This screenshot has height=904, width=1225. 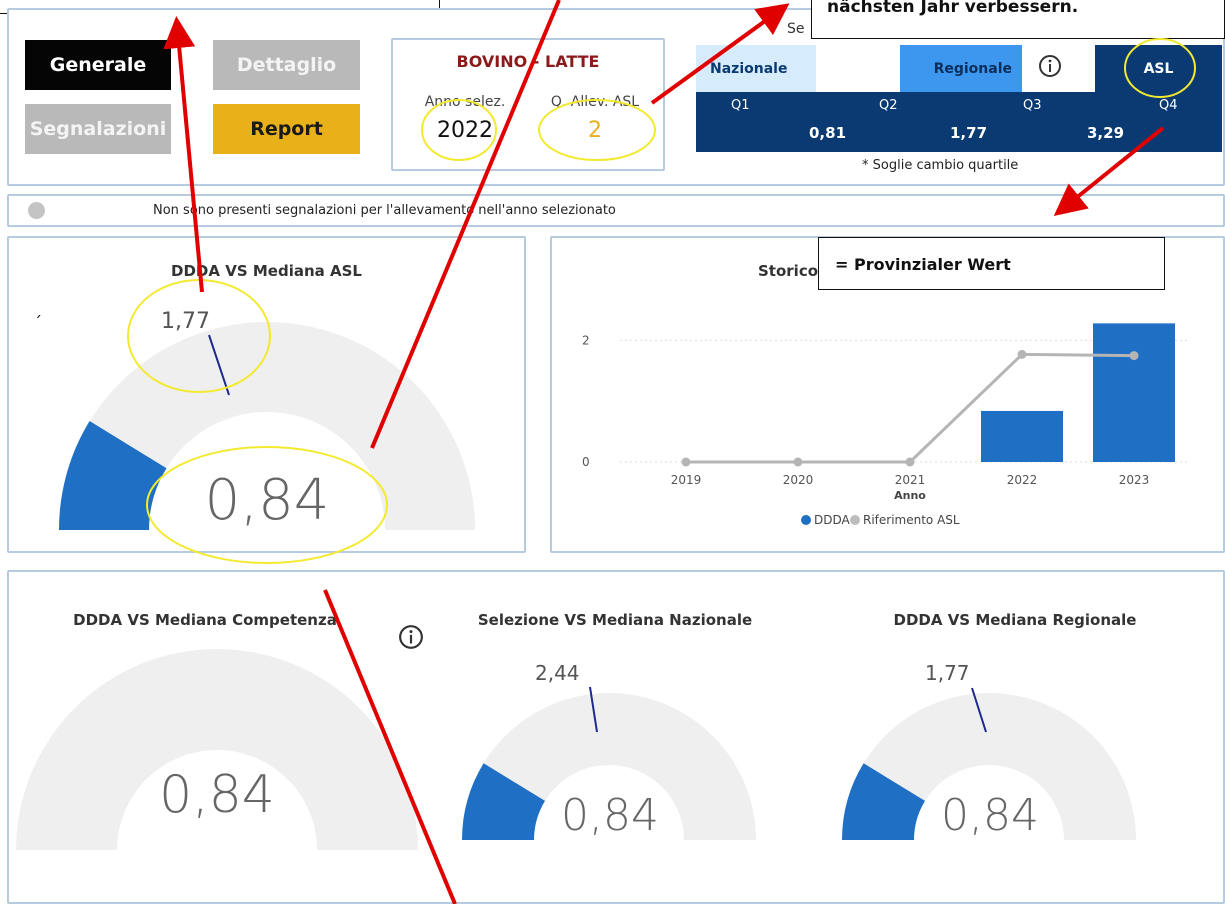 What do you see at coordinates (1158, 68) in the screenshot?
I see `asl-tab: ASL` at bounding box center [1158, 68].